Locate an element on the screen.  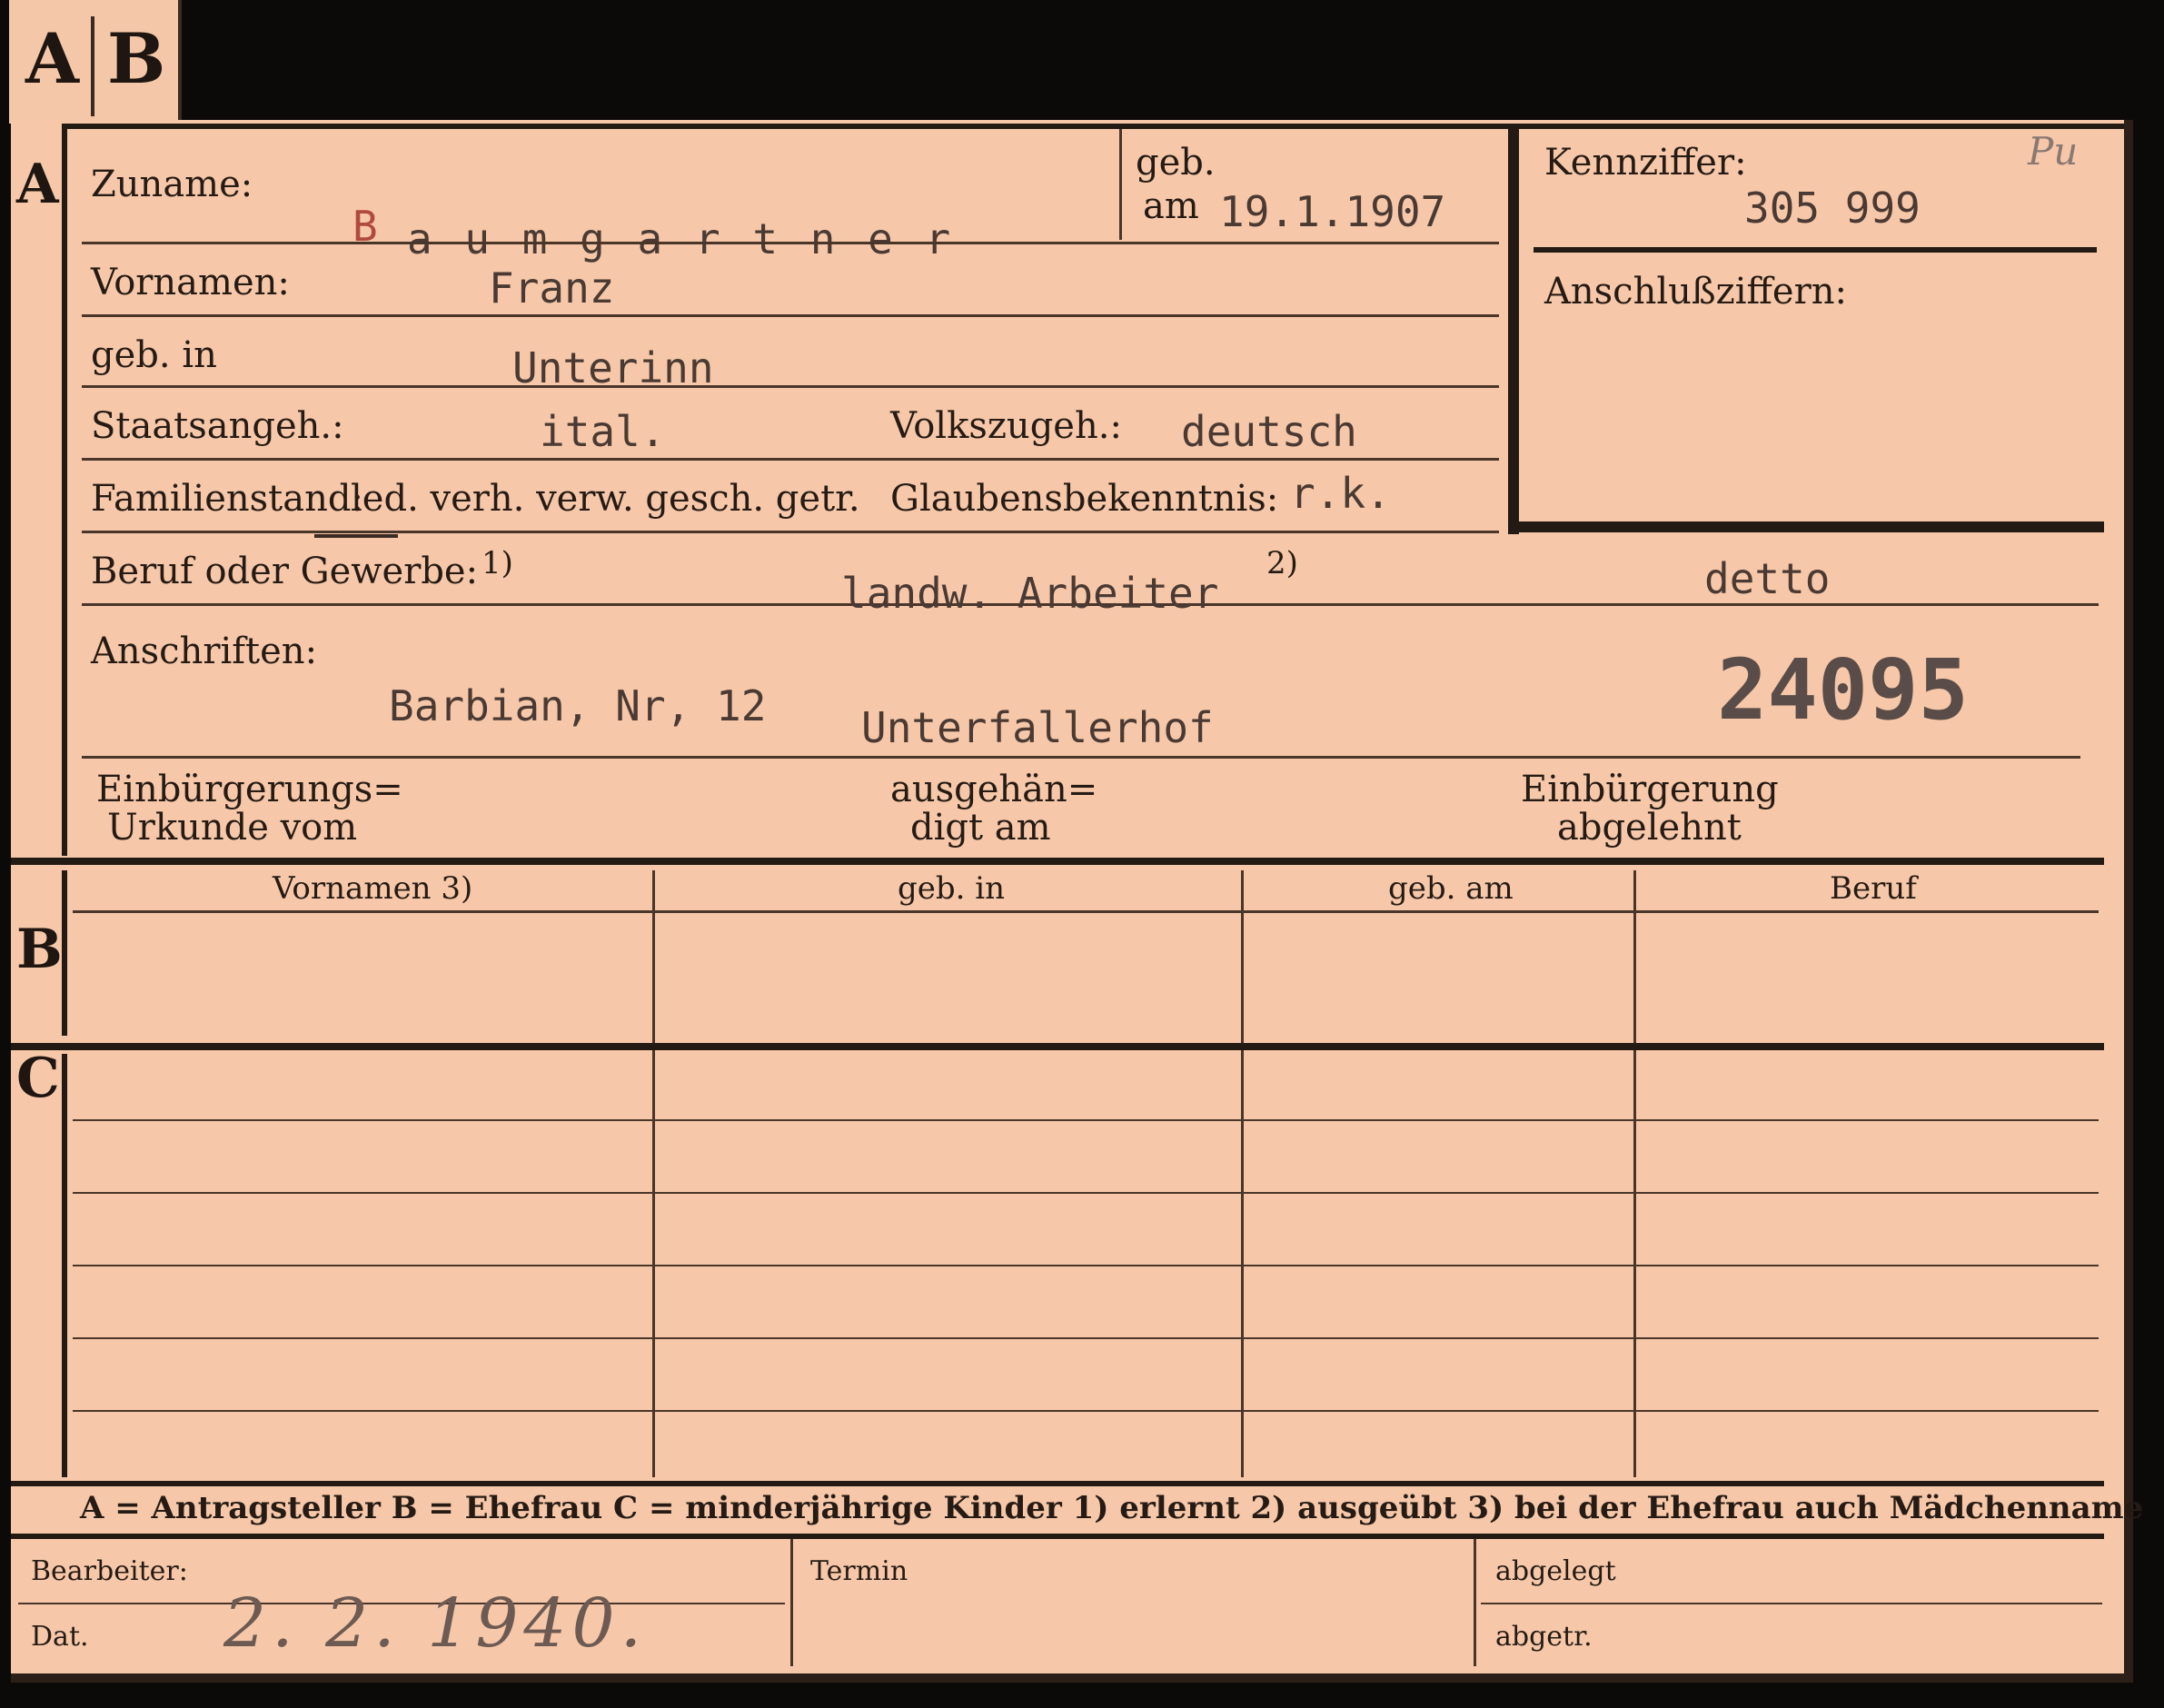
occupation-learned: landw. Arbeiter is located at coordinates (1030, 593).